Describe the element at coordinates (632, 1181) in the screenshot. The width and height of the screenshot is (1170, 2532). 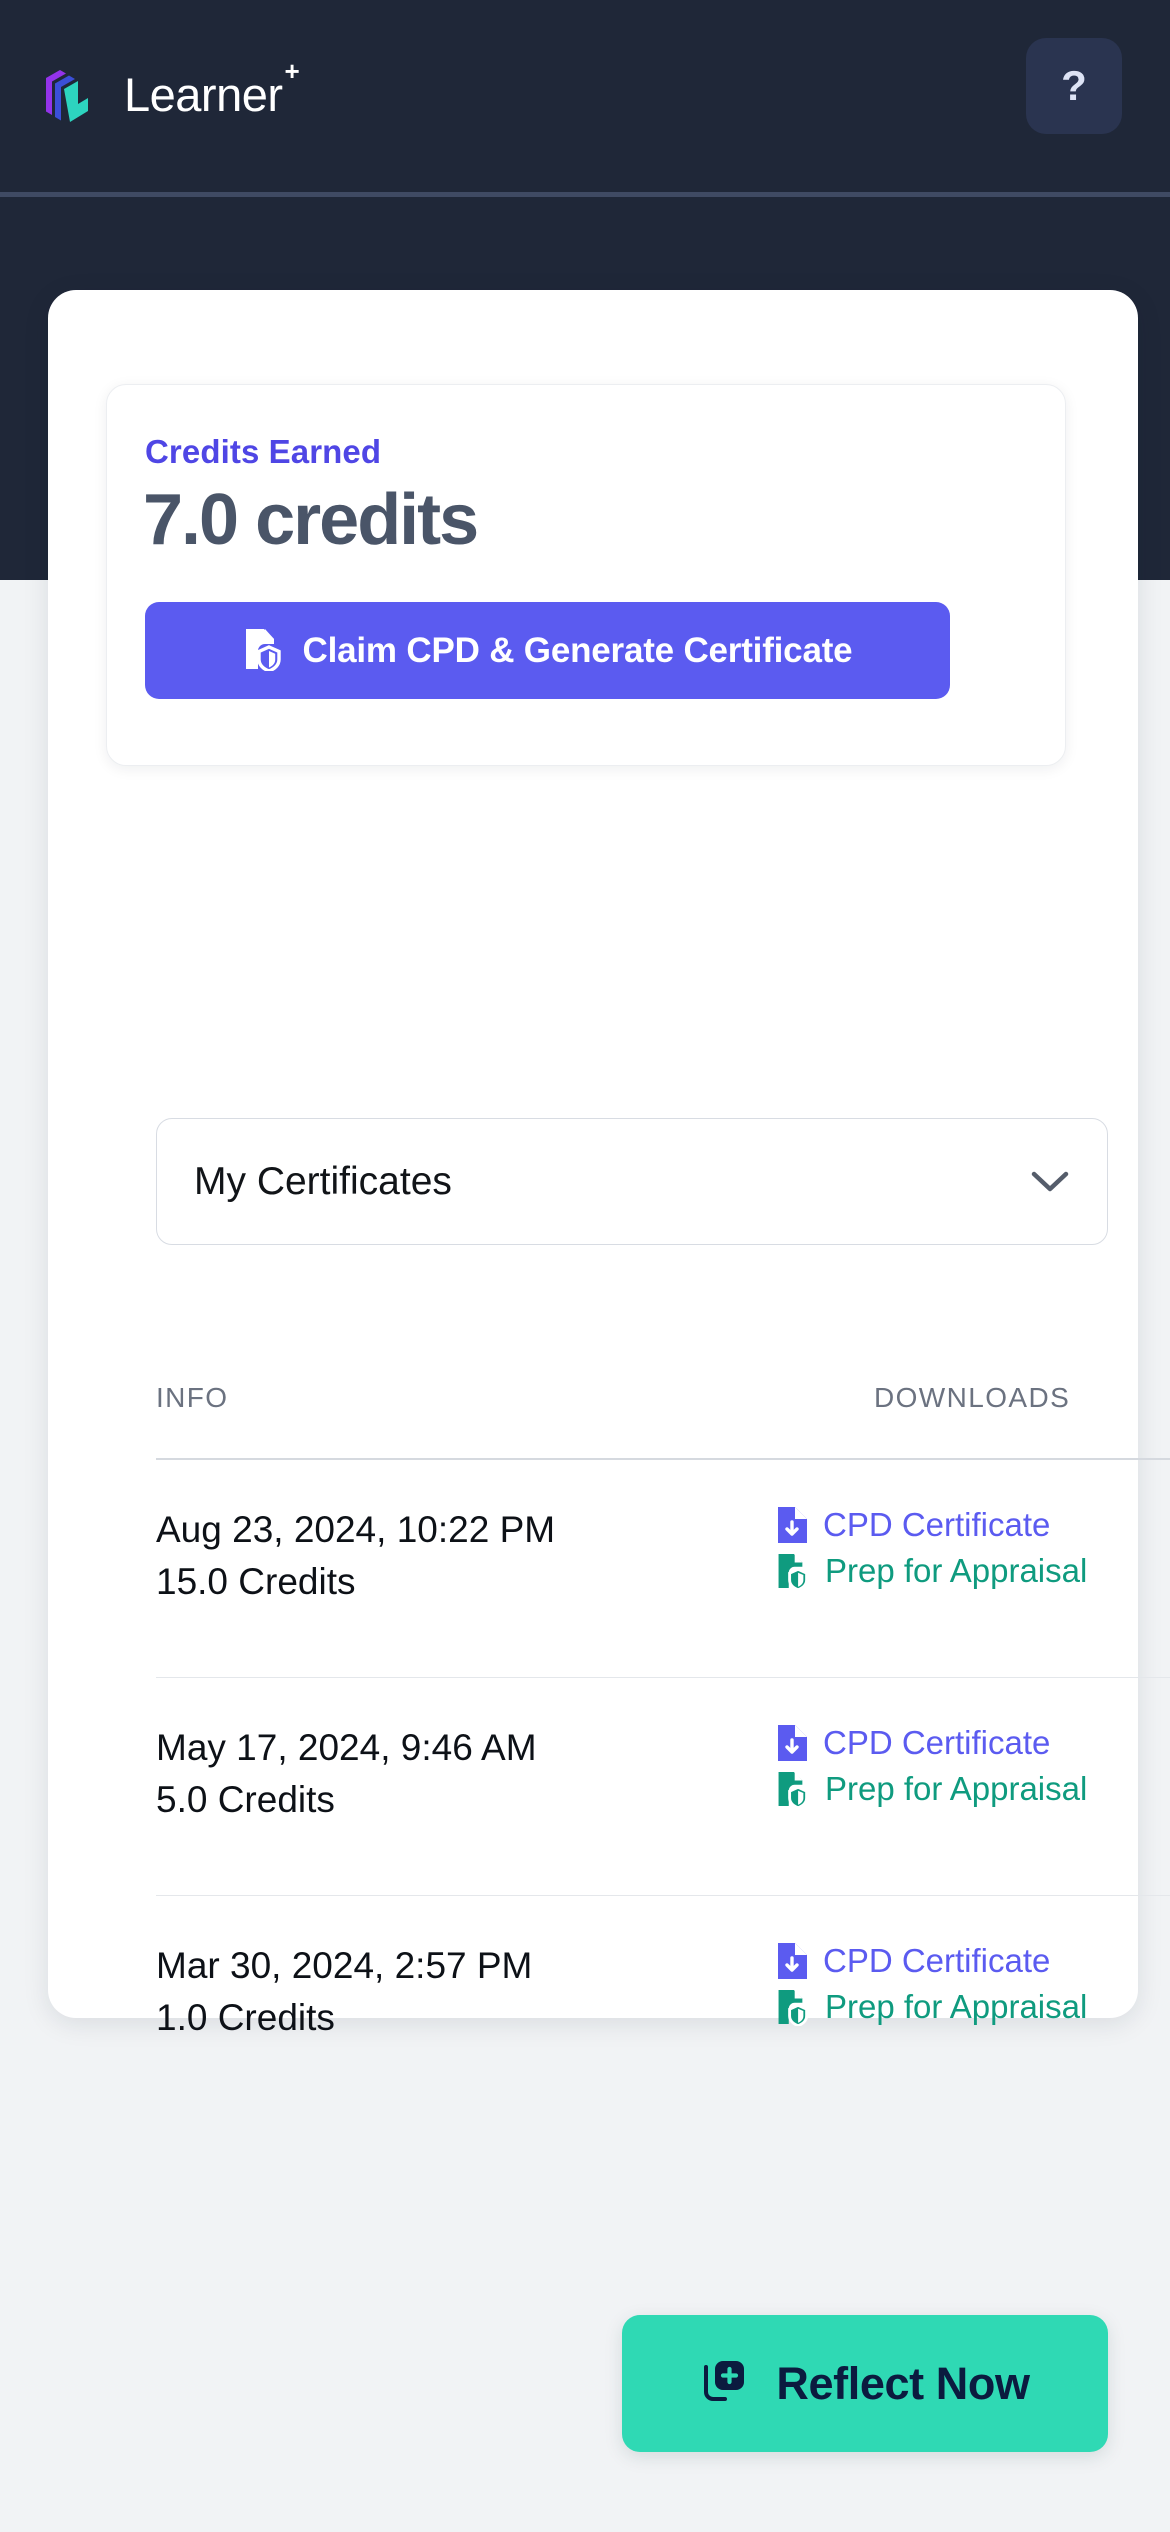
I see `certificates-select: My Certificates` at that location.